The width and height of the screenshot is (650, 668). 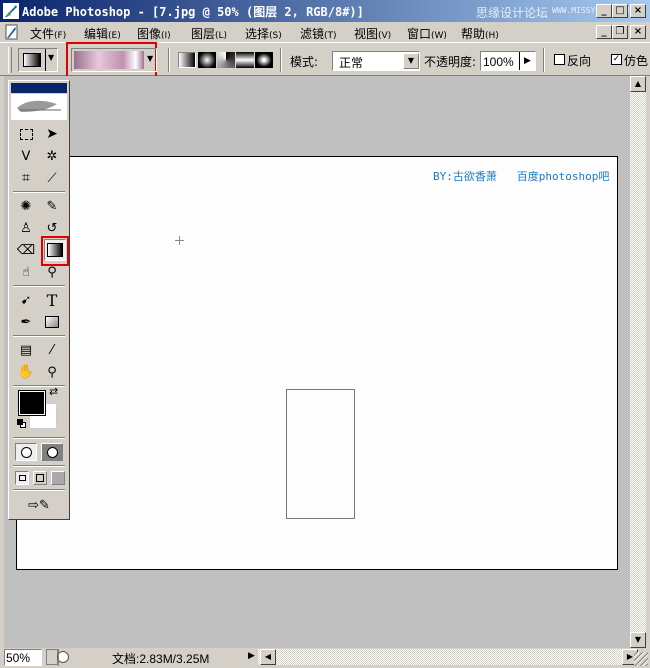 I want to click on swap-colors-icon: ⇄, so click(x=53, y=391).